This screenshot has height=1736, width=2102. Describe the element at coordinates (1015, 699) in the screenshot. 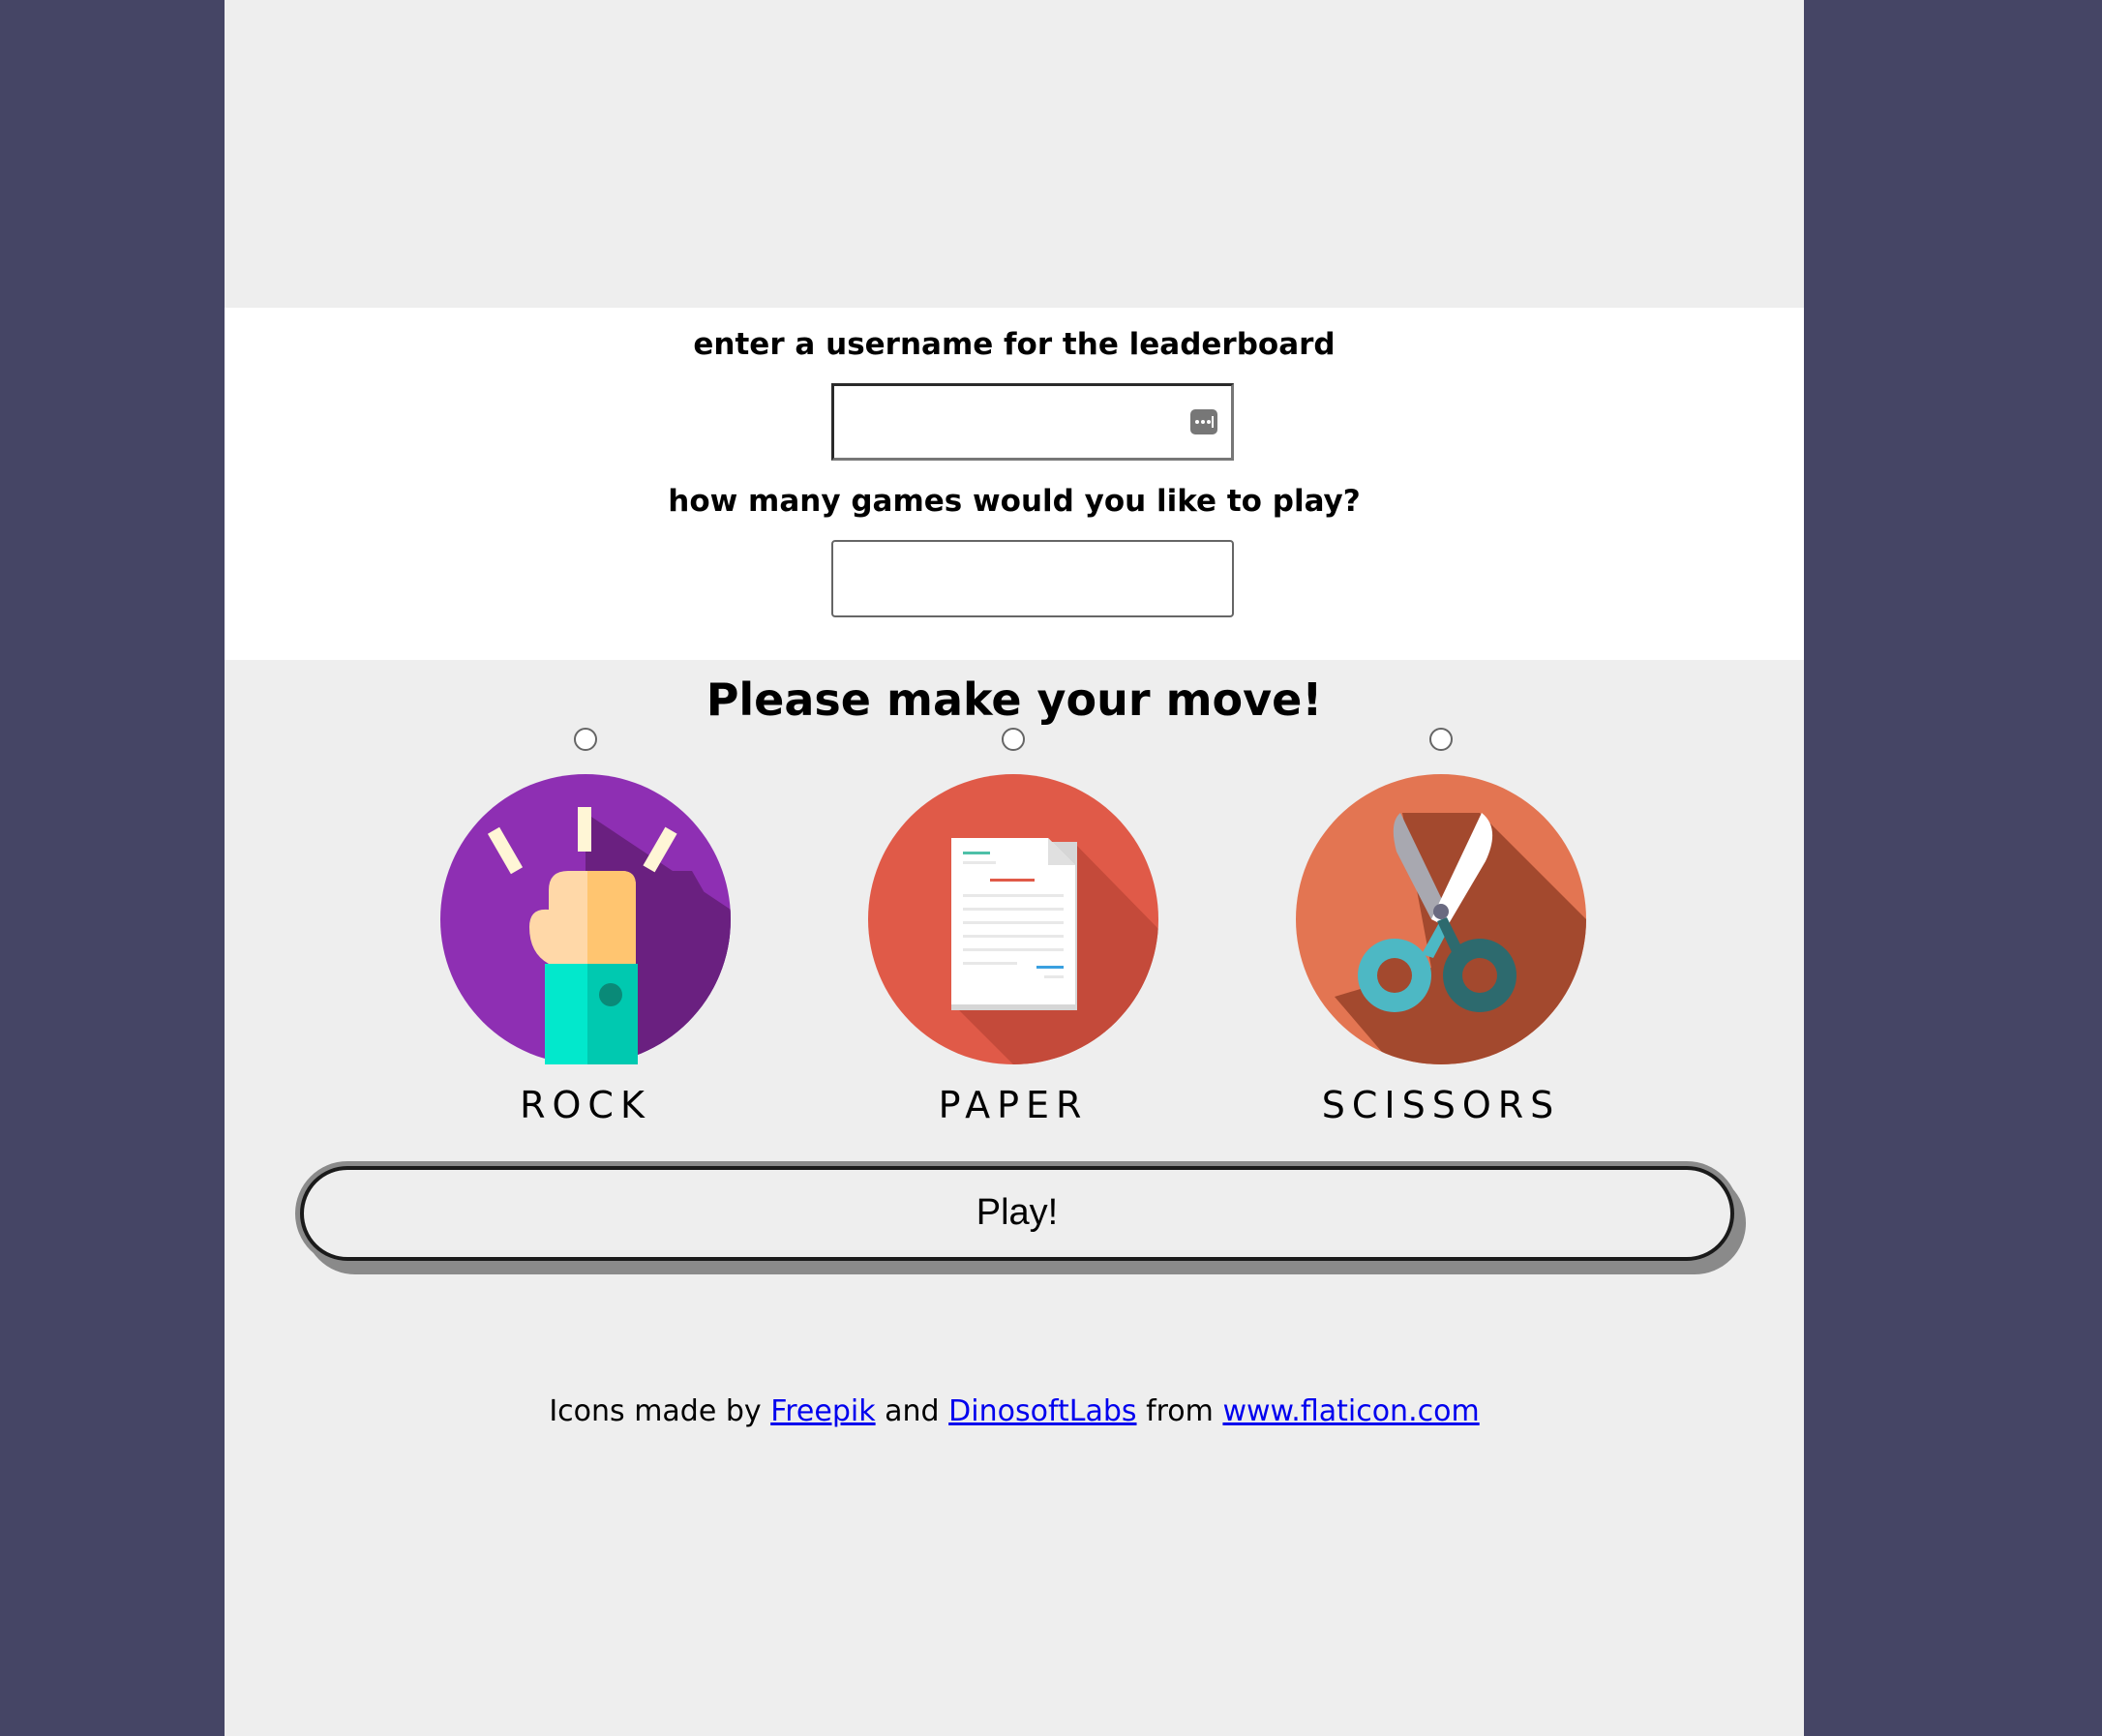

I see `move-heading: Please make your move!` at that location.